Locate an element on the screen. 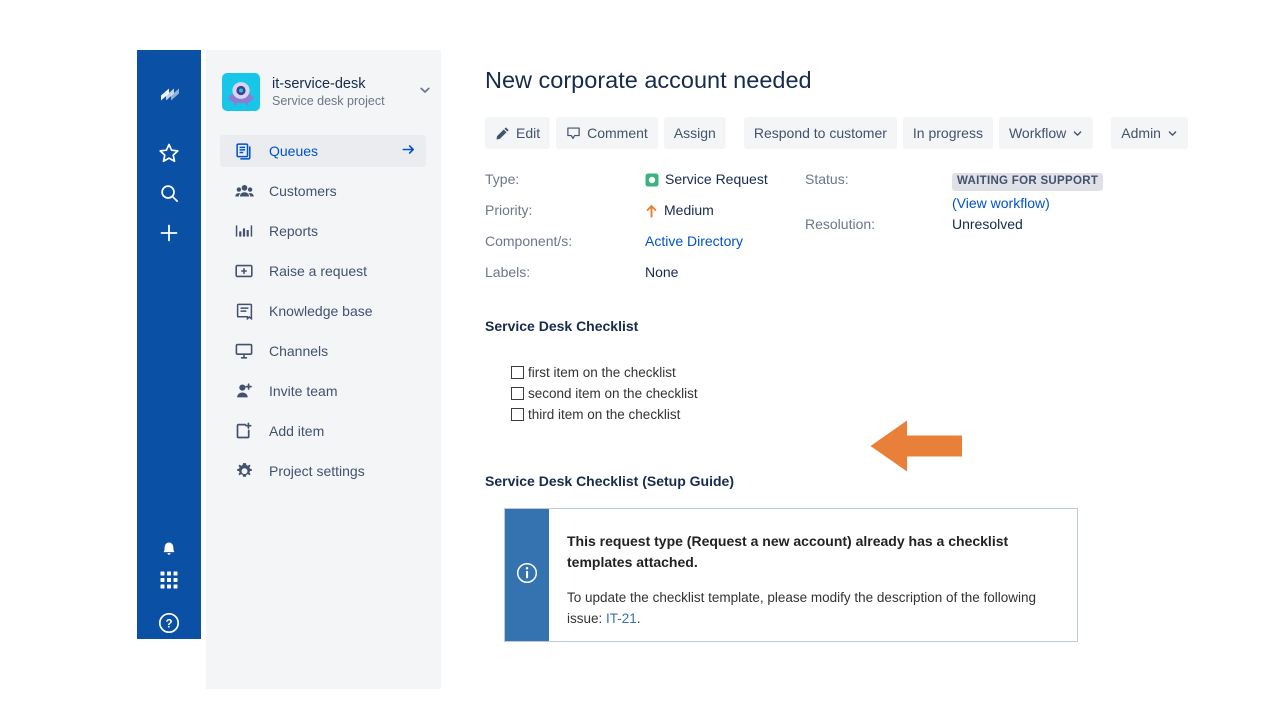  raise-request-icon is located at coordinates (244, 271).